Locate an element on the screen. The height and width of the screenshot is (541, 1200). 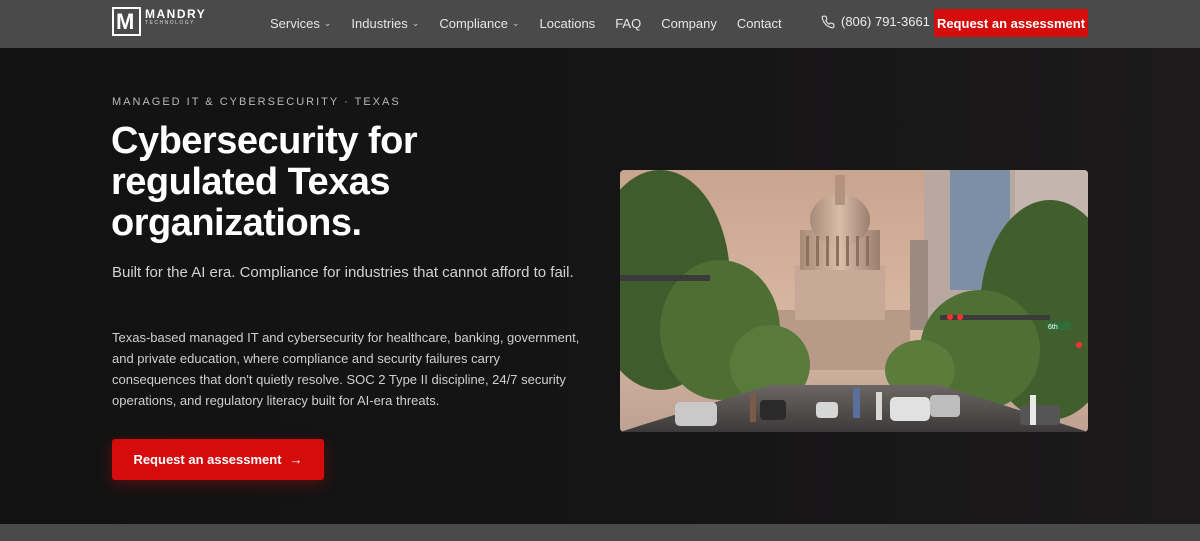
nav-item-label: Industries is located at coordinates (379, 23).